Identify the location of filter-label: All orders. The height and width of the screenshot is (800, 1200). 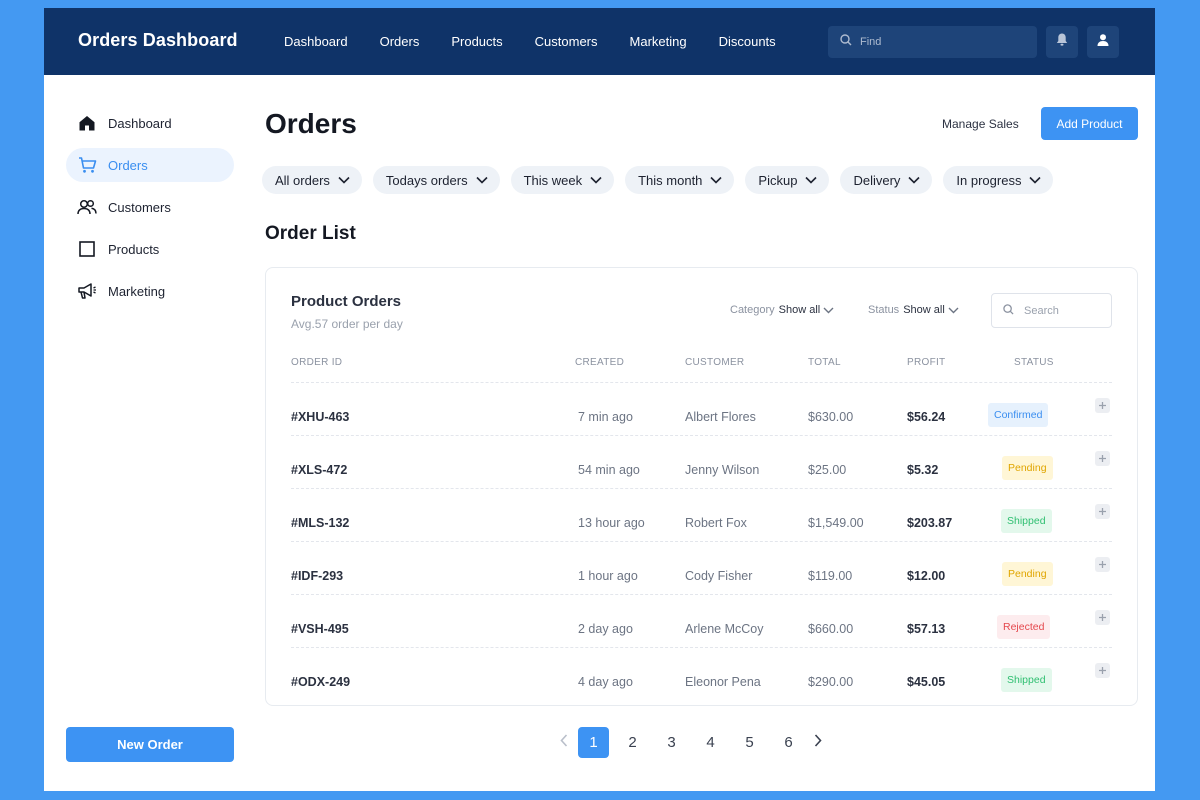
(302, 180).